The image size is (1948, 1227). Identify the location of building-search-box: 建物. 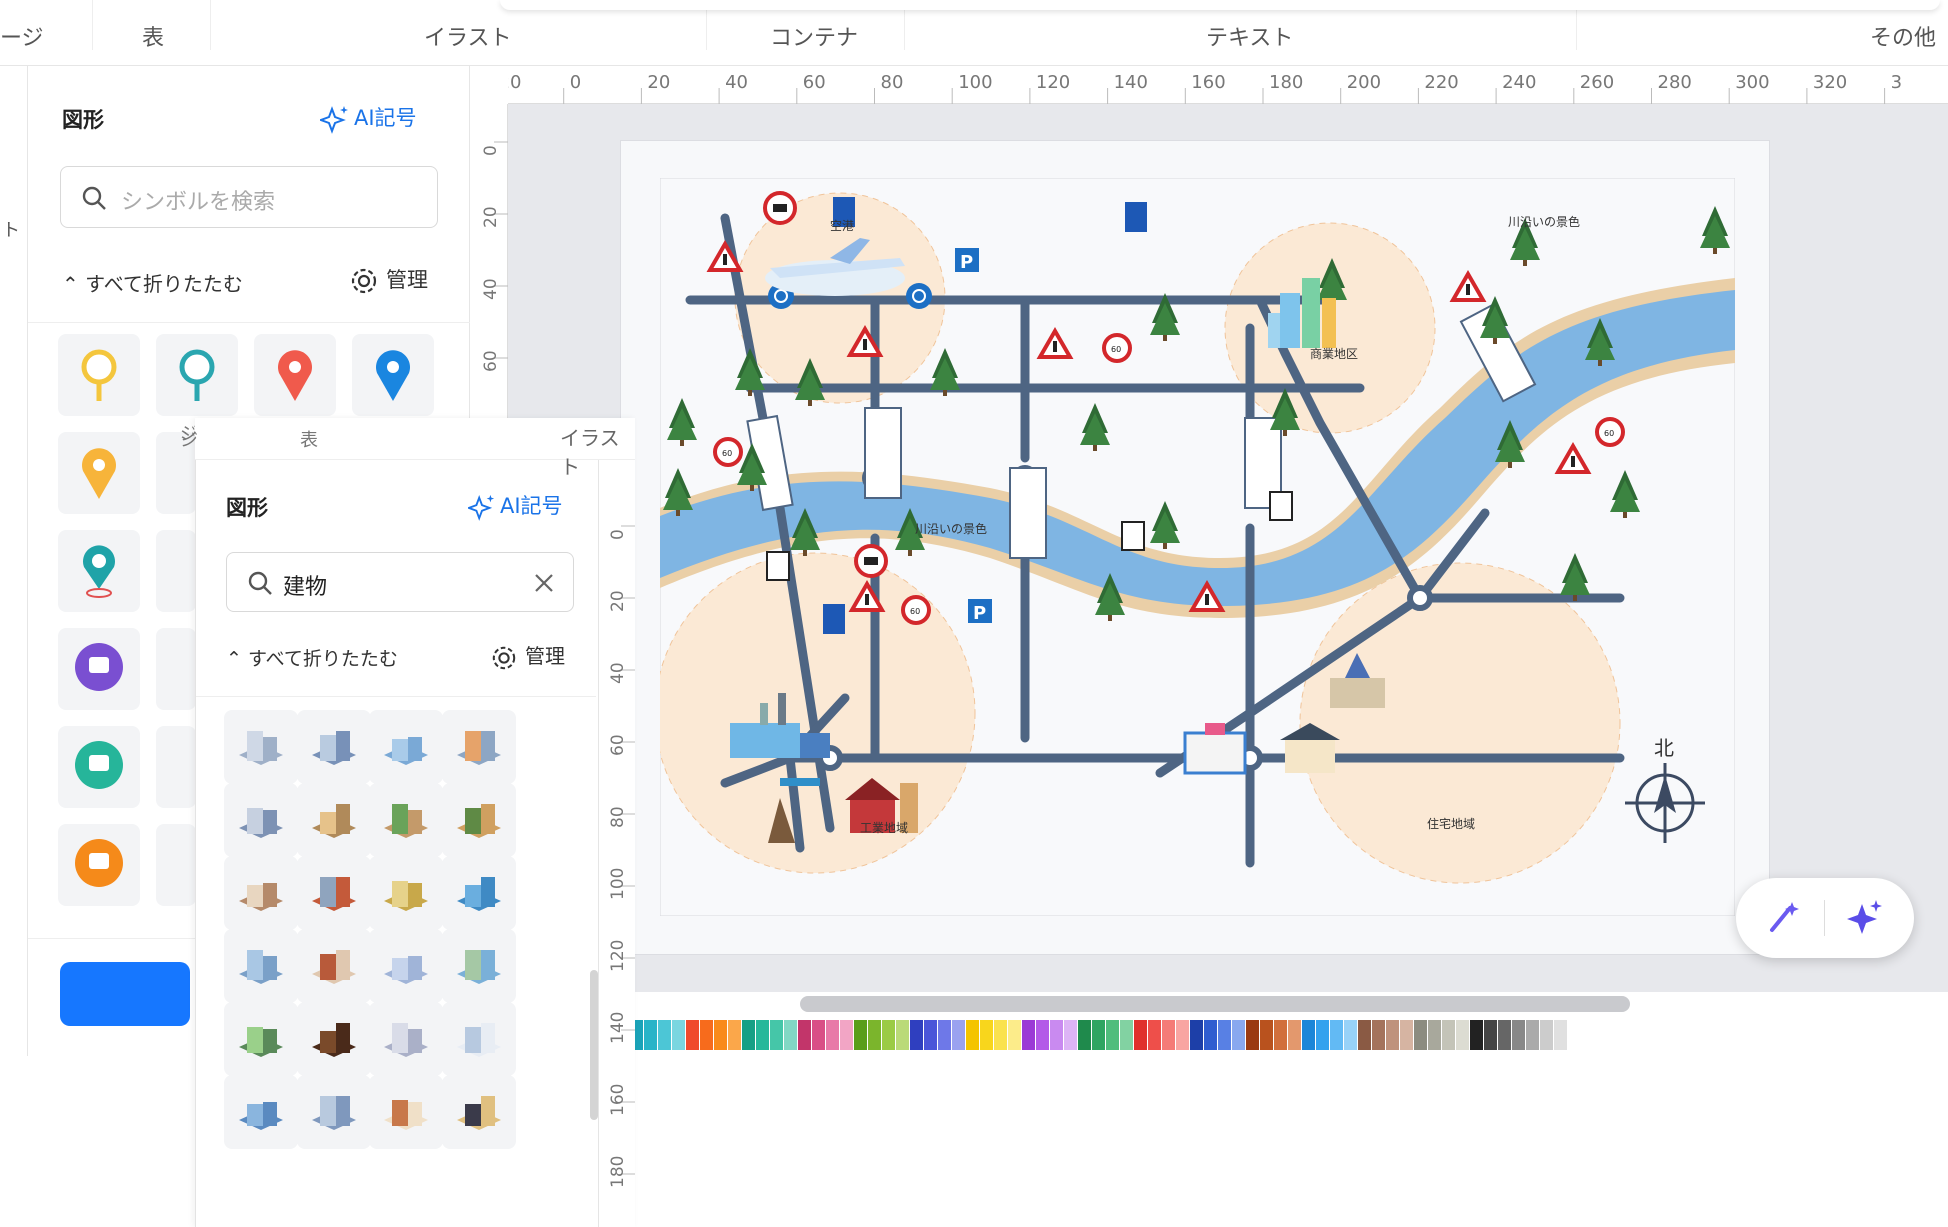
(400, 582).